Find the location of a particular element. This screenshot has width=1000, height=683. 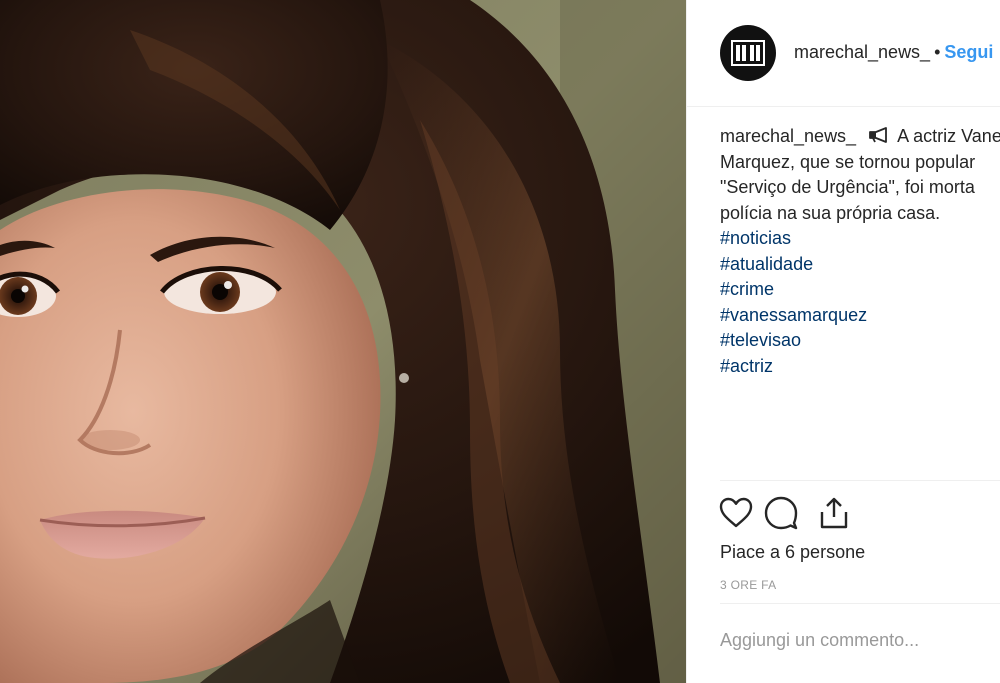

hashtag-link: #actriz is located at coordinates (860, 367).